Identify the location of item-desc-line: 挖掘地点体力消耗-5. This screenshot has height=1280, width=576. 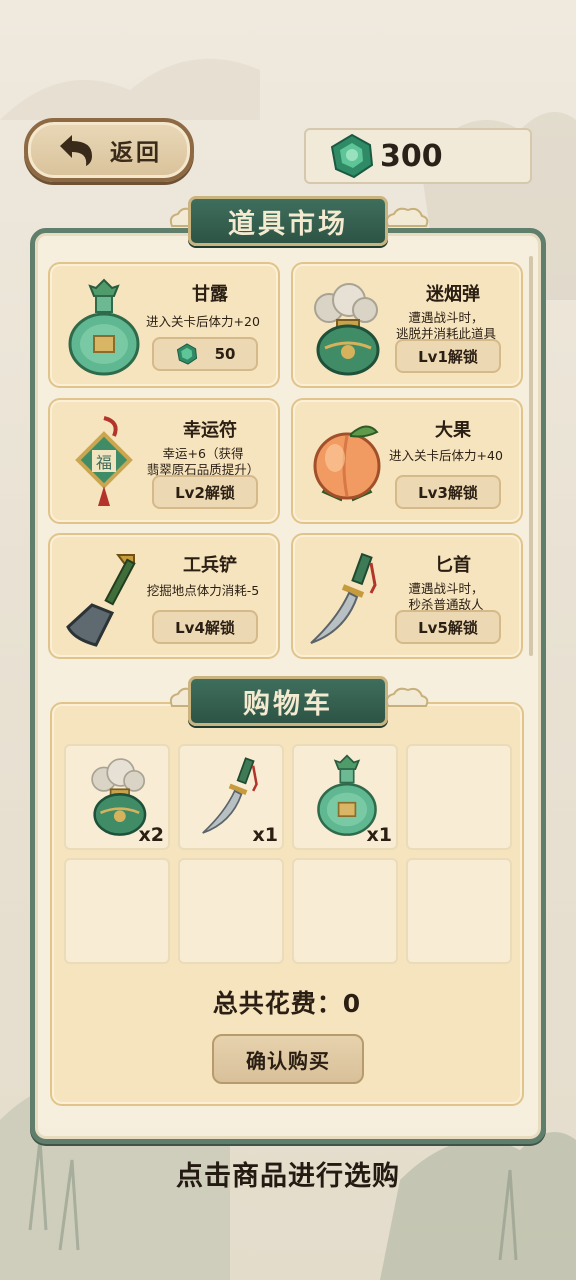
(203, 590).